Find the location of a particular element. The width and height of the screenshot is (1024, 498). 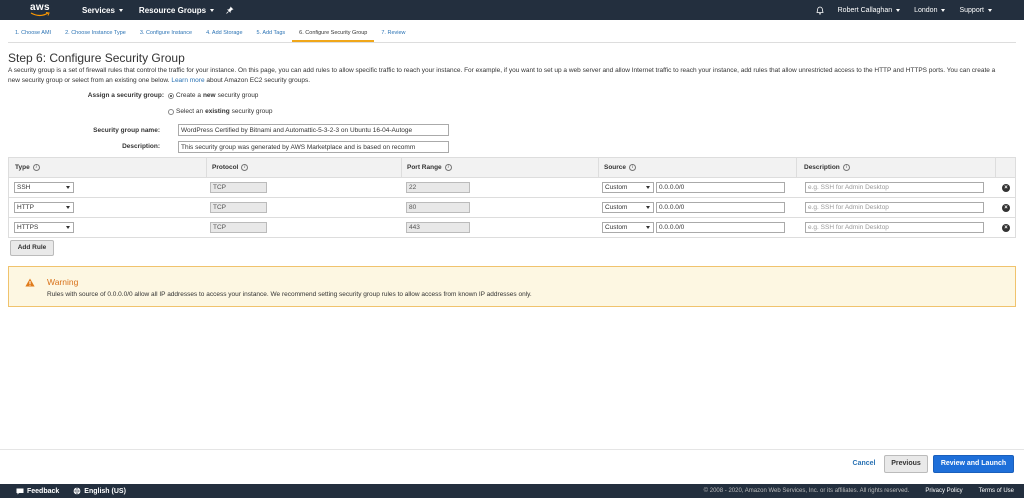

header-port-range: Port Range i is located at coordinates (429, 167).